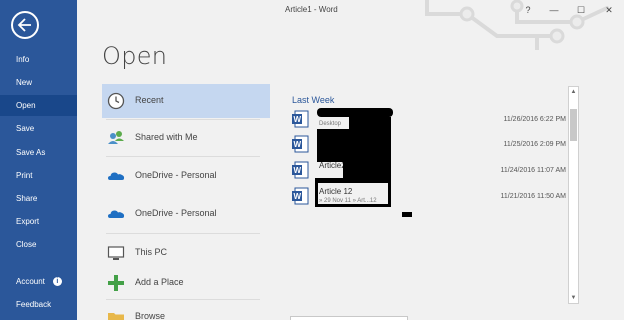  What do you see at coordinates (311, 9) in the screenshot?
I see `window-title: Article1 - Word` at bounding box center [311, 9].